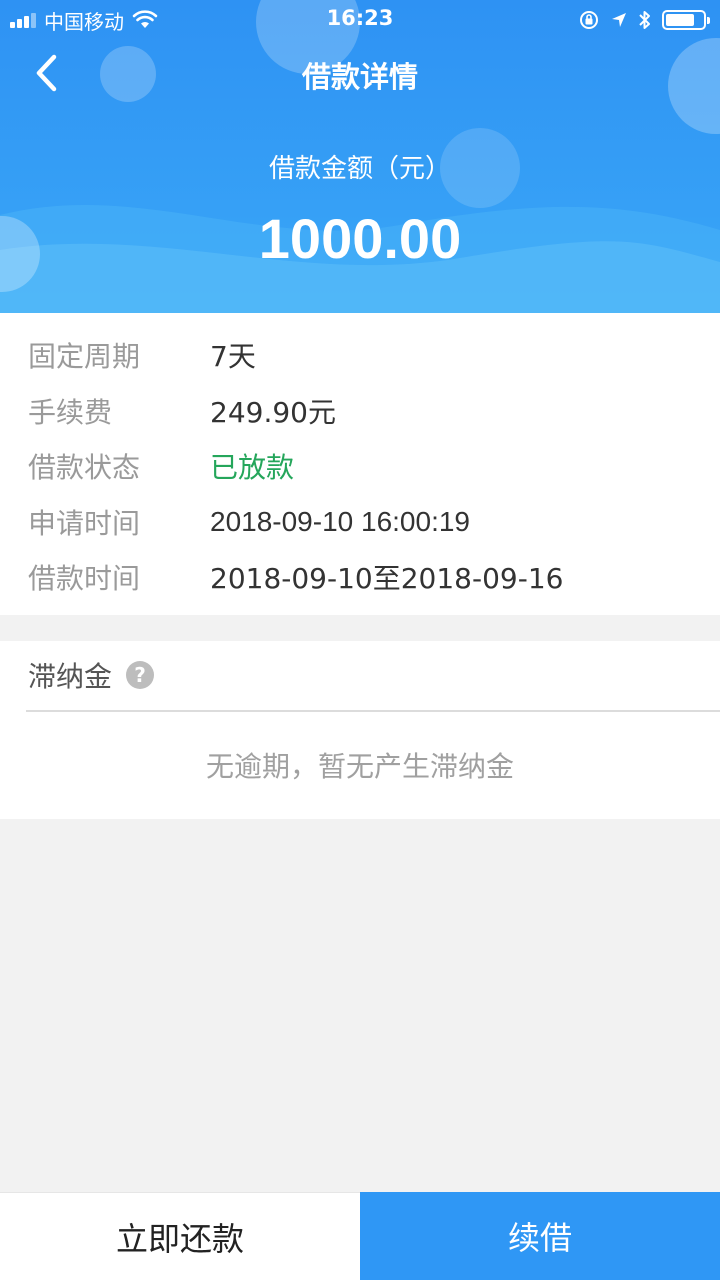  Describe the element at coordinates (70, 412) in the screenshot. I see `info-label: 手续费` at that location.